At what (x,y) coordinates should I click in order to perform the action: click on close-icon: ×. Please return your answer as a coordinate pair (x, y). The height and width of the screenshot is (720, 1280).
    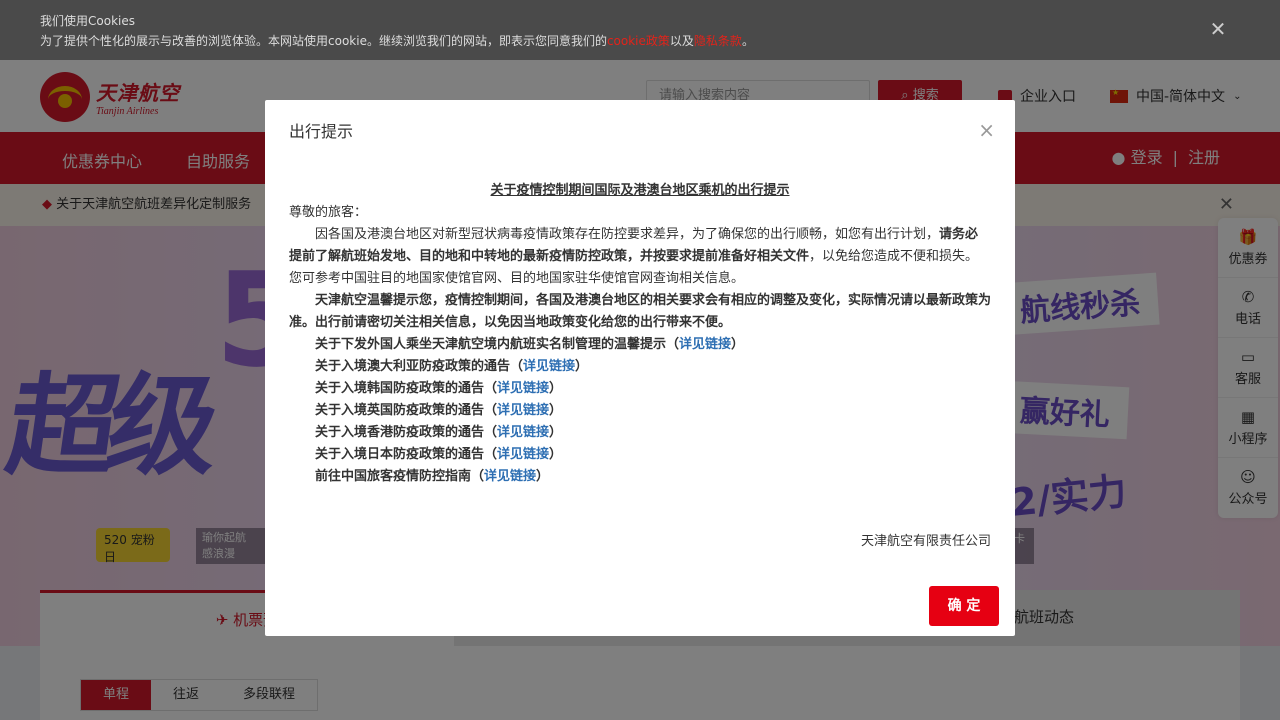
    Looking at the image, I should click on (986, 130).